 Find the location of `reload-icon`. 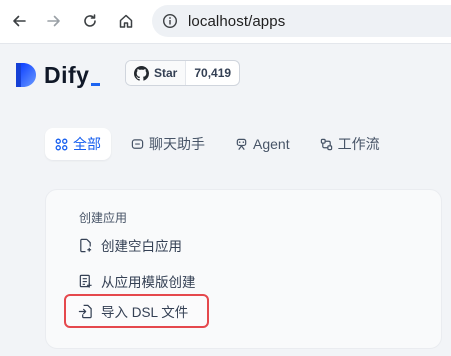

reload-icon is located at coordinates (90, 20).